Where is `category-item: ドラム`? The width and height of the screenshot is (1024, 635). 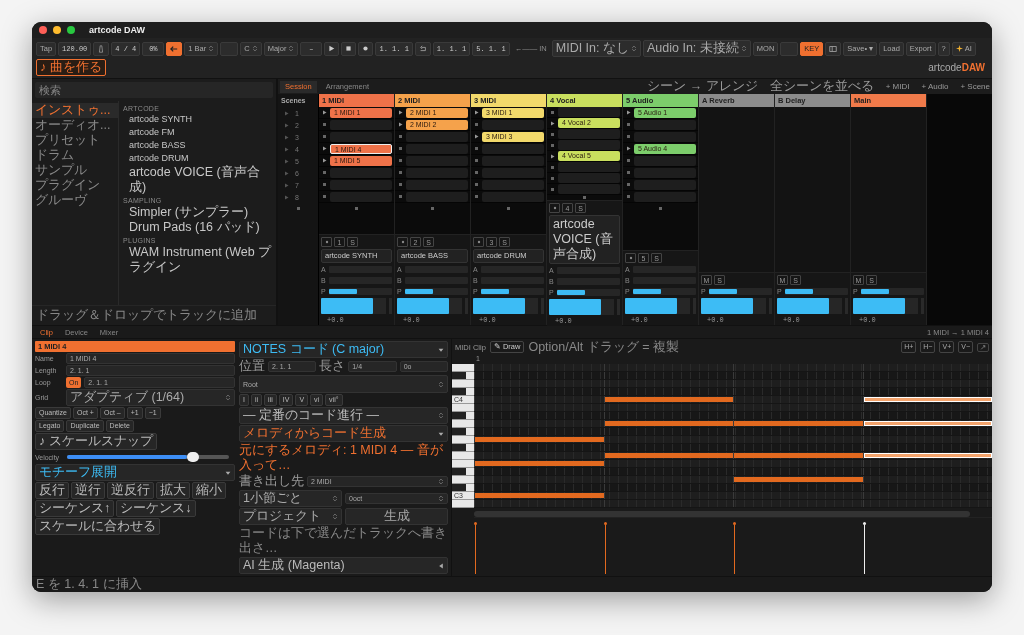
category-item: ドラム is located at coordinates (75, 155).